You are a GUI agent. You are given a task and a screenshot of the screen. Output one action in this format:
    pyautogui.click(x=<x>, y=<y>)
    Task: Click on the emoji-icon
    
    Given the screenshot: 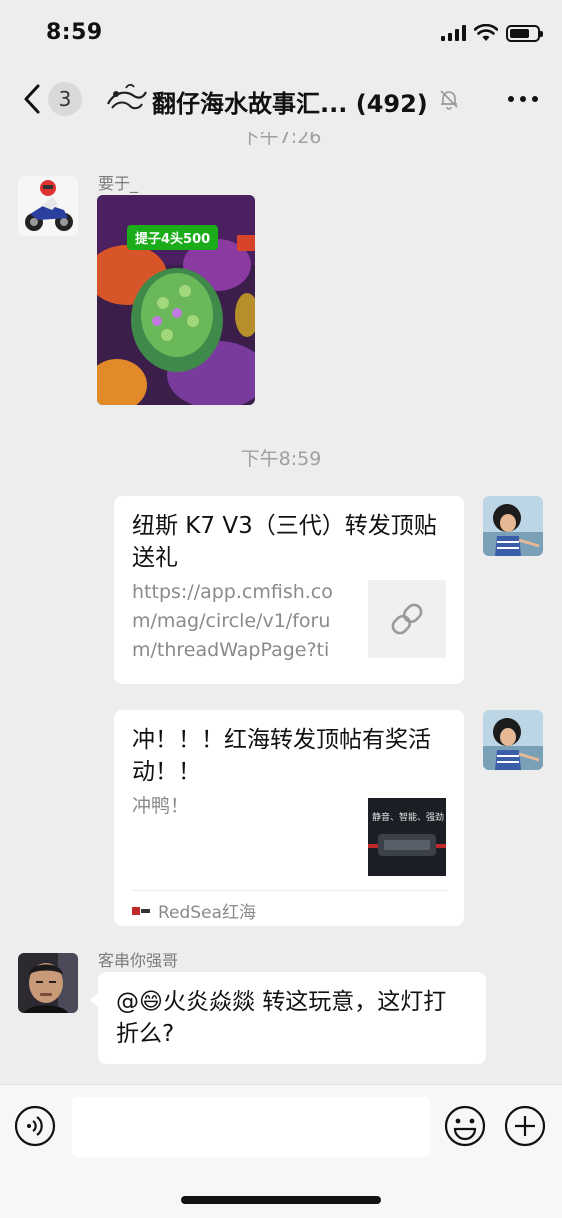 What is the action you would take?
    pyautogui.click(x=465, y=1126)
    